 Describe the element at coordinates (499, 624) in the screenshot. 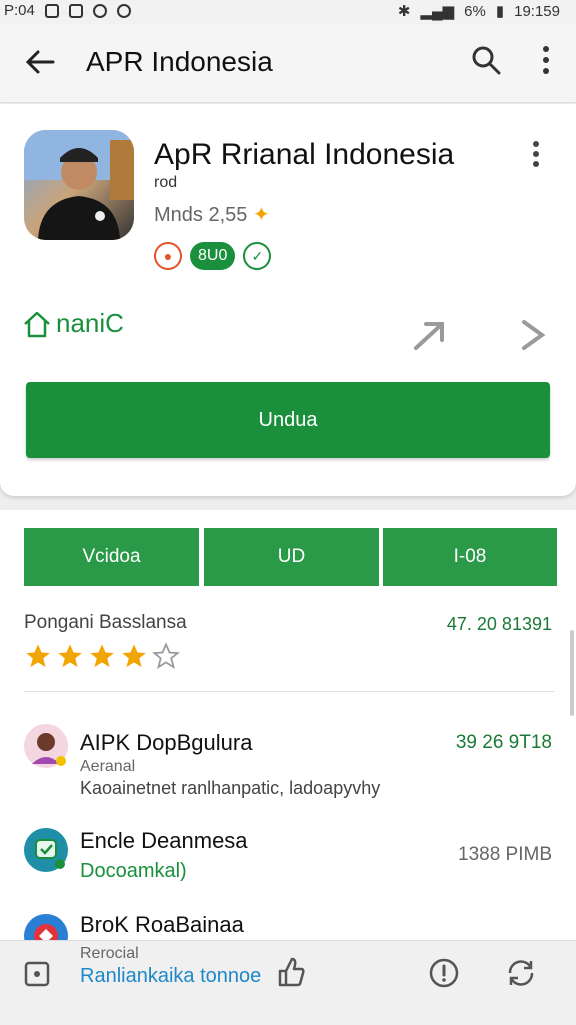

I see `rating-count: 47. 20 81391` at that location.